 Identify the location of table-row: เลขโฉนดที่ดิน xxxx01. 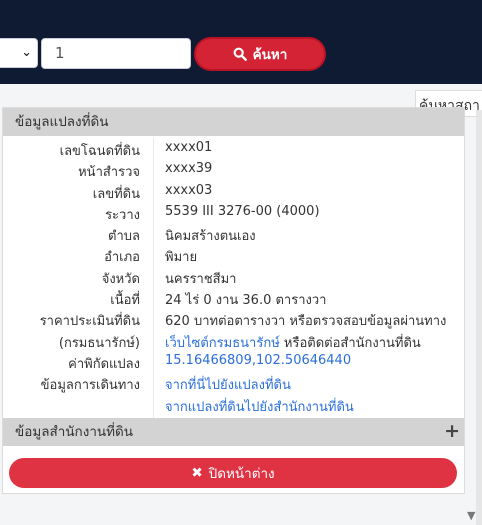
(233, 148).